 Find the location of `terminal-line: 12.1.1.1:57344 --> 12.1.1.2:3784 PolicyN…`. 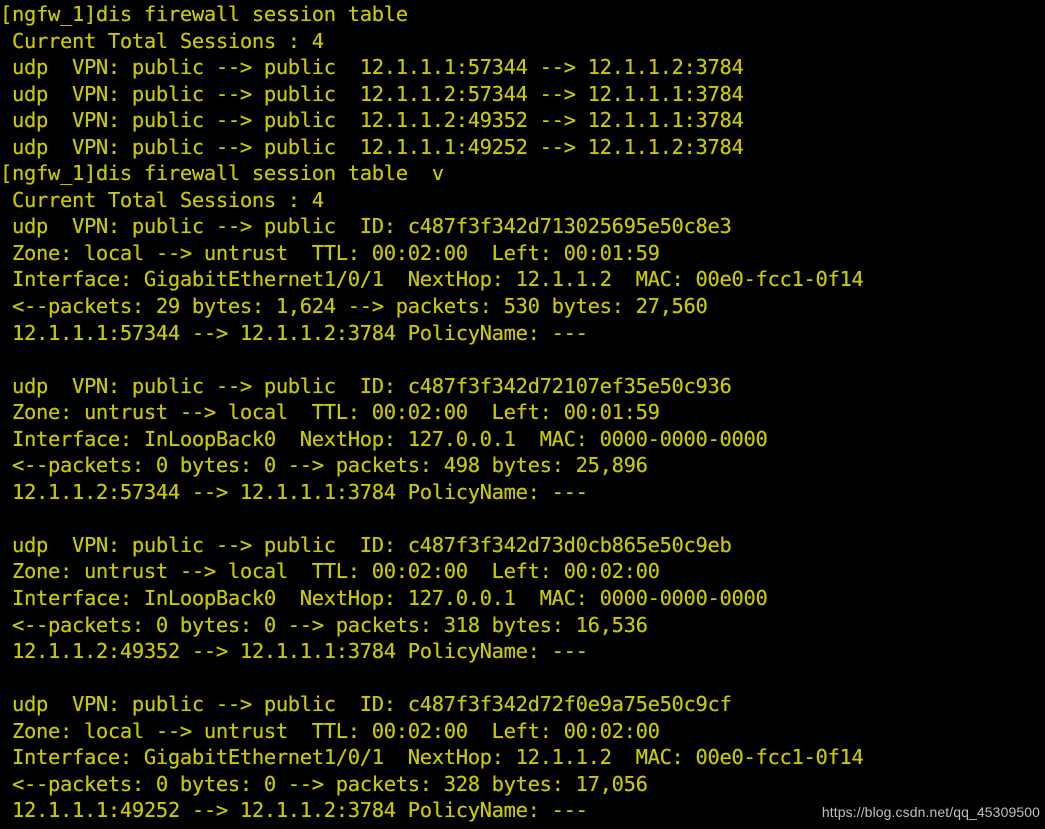

terminal-line: 12.1.1.1:57344 --> 12.1.1.2:3784 PolicyN… is located at coordinates (294, 332).